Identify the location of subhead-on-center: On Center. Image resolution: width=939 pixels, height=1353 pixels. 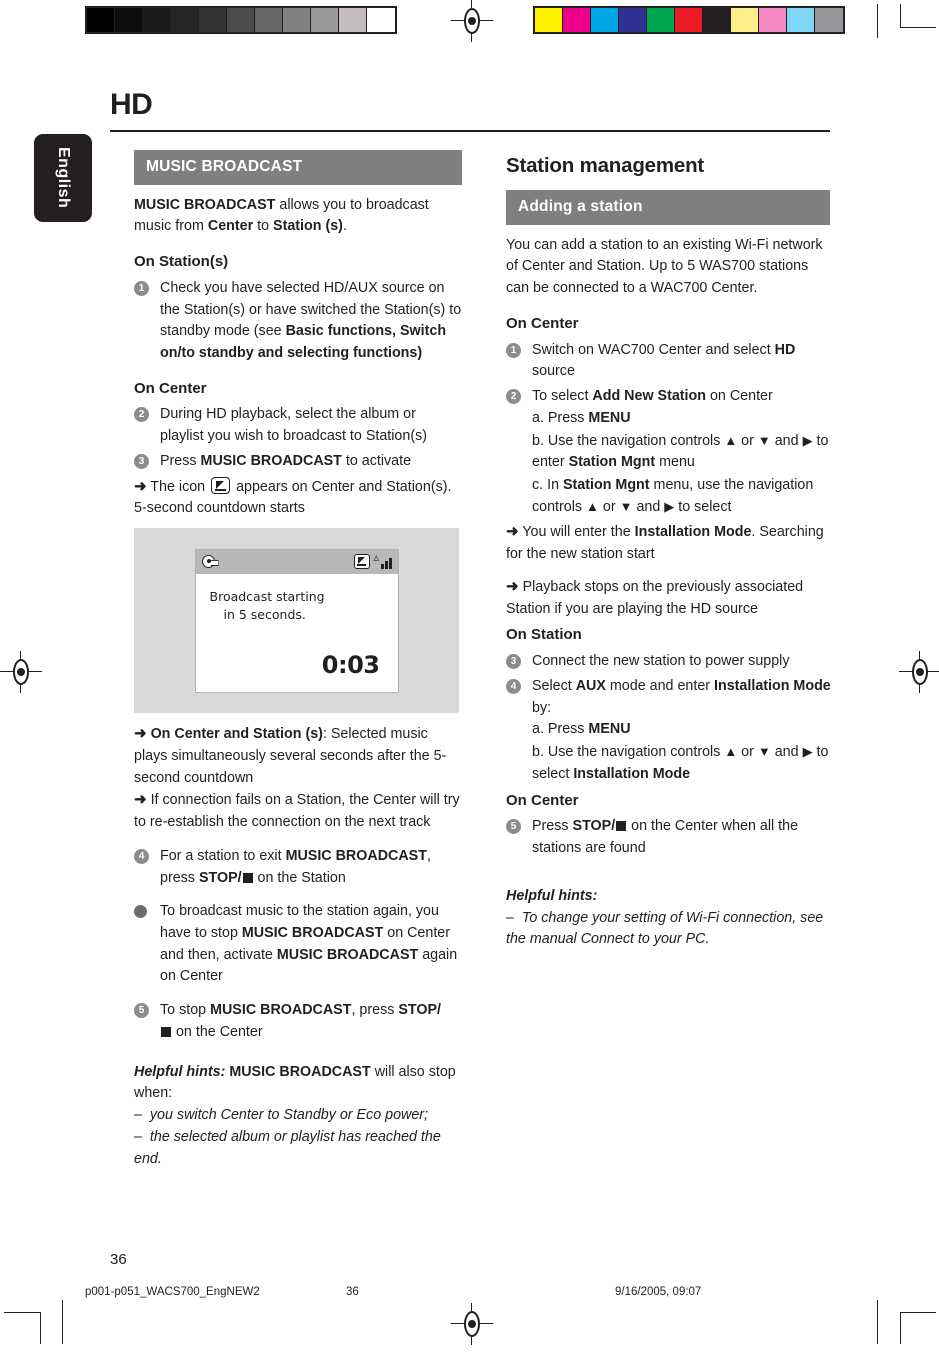
(170, 388).